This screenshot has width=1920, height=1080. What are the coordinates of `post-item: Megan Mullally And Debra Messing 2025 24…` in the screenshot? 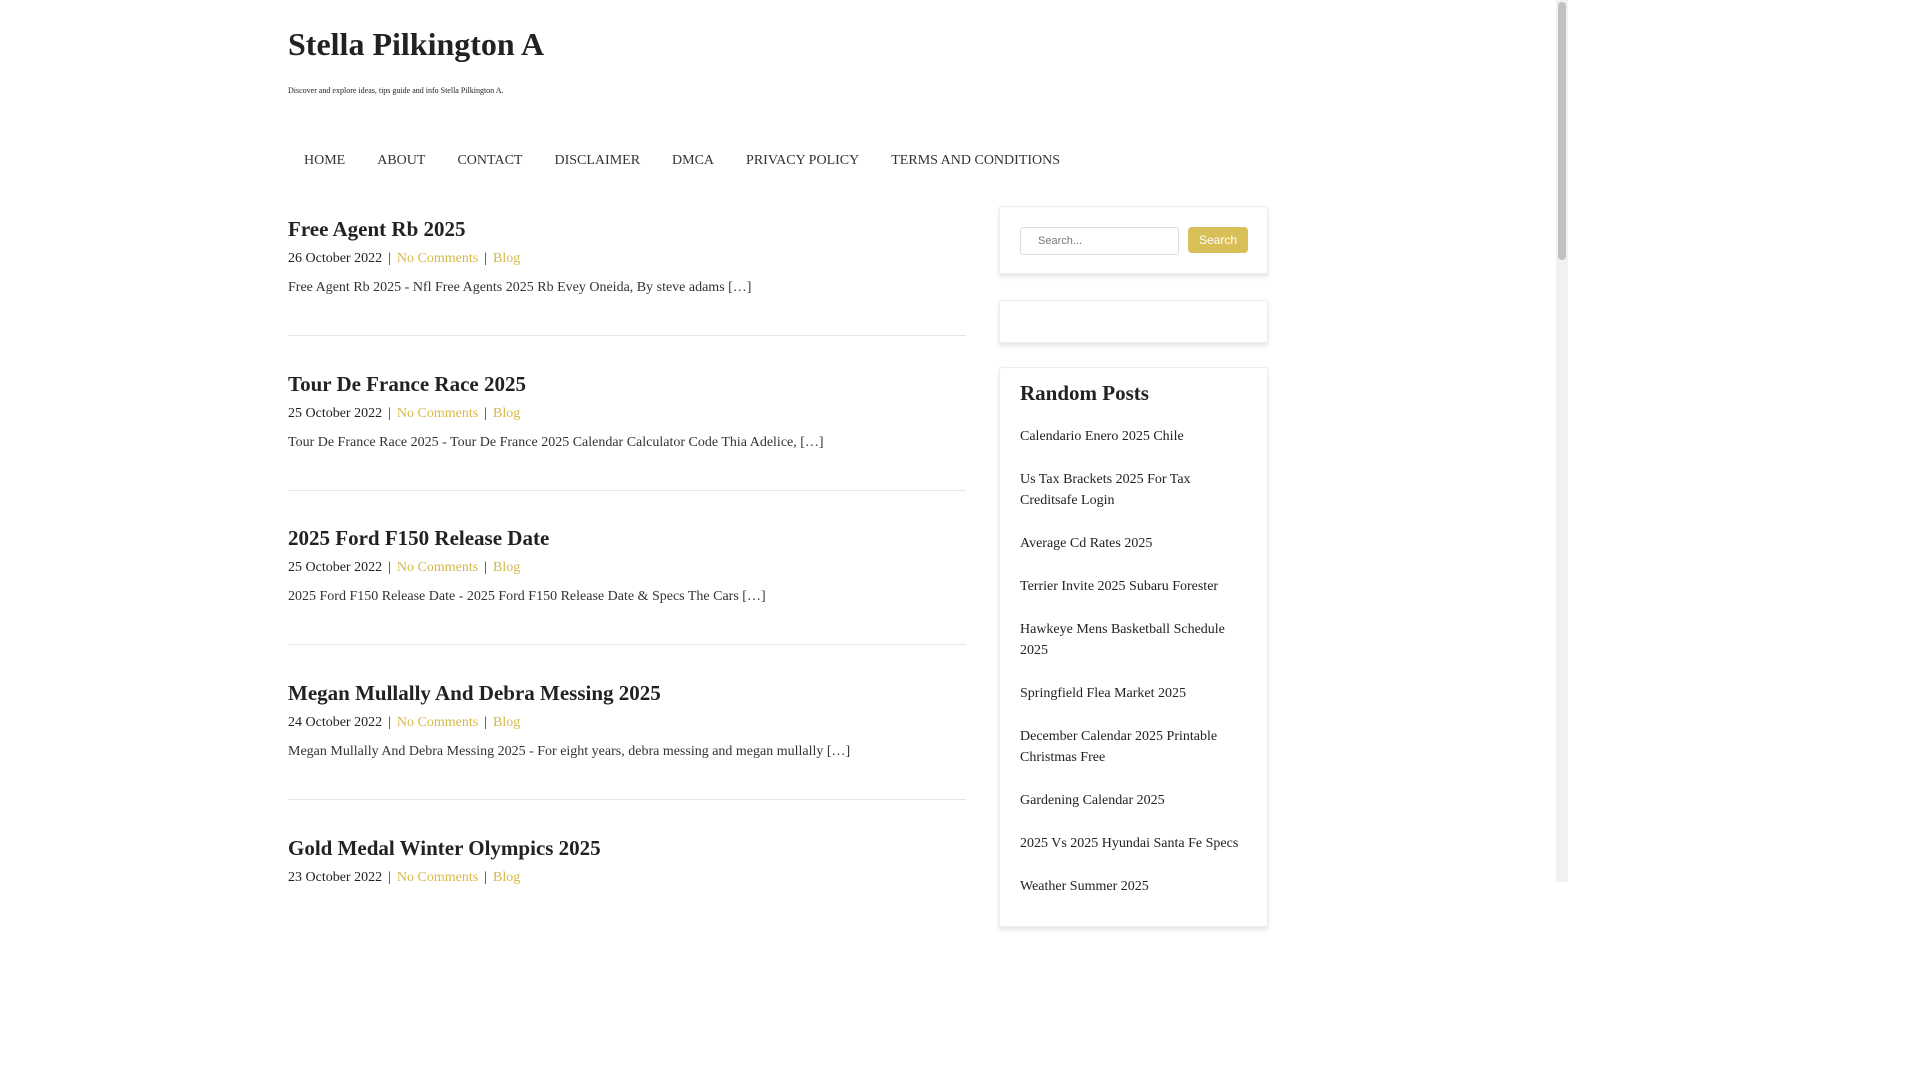 It's located at (627, 720).